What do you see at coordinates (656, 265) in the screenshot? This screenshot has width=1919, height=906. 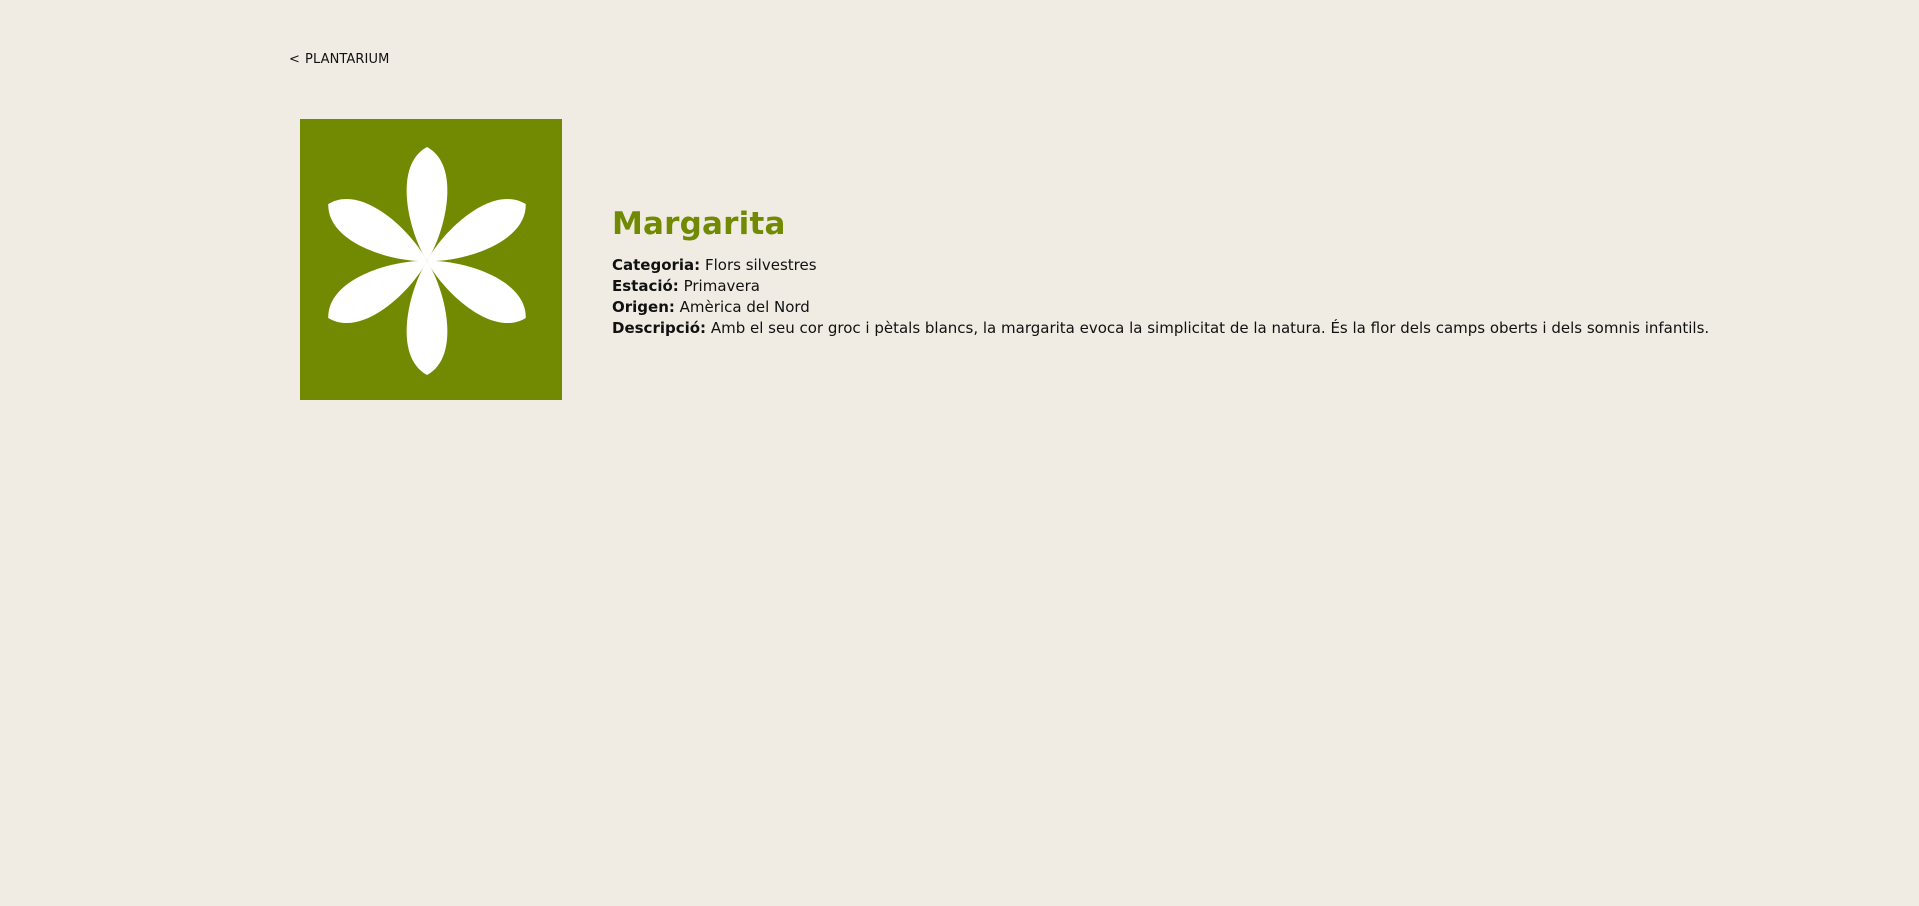 I see `field-label: Categoria:` at bounding box center [656, 265].